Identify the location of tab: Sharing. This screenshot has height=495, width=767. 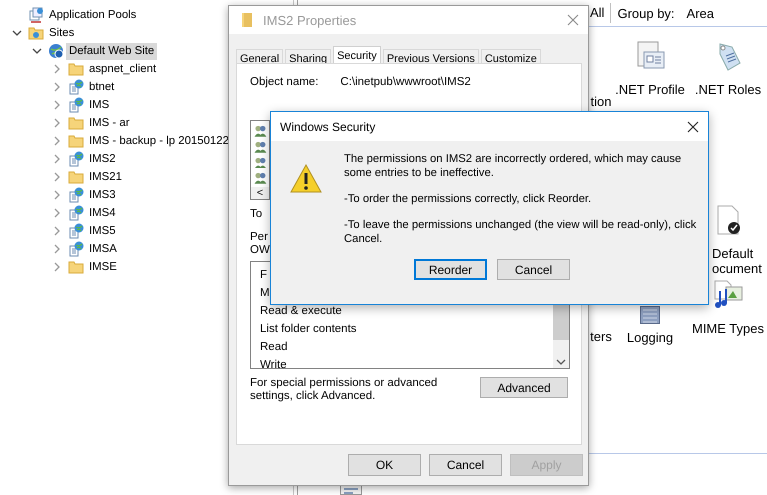
(308, 56).